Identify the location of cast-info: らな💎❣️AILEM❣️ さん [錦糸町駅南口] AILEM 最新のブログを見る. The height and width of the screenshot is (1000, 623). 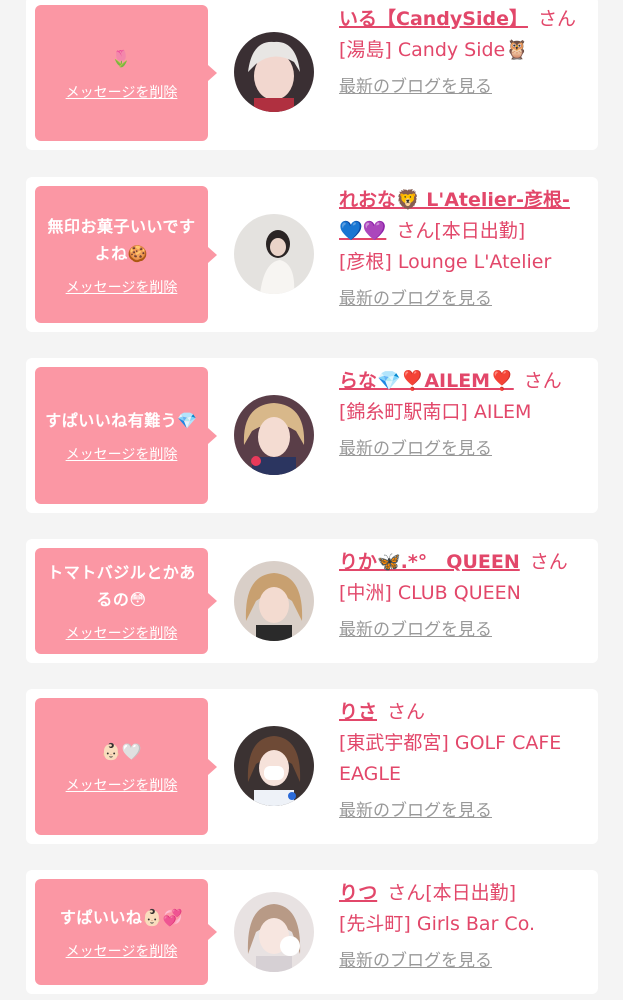
(465, 415).